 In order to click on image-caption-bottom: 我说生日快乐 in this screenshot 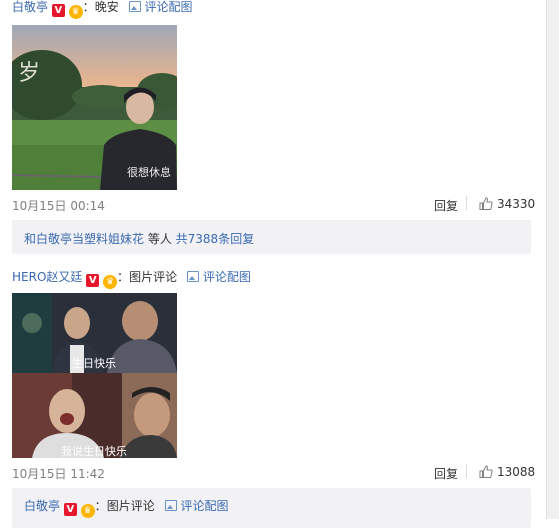, I will do `click(94, 451)`.